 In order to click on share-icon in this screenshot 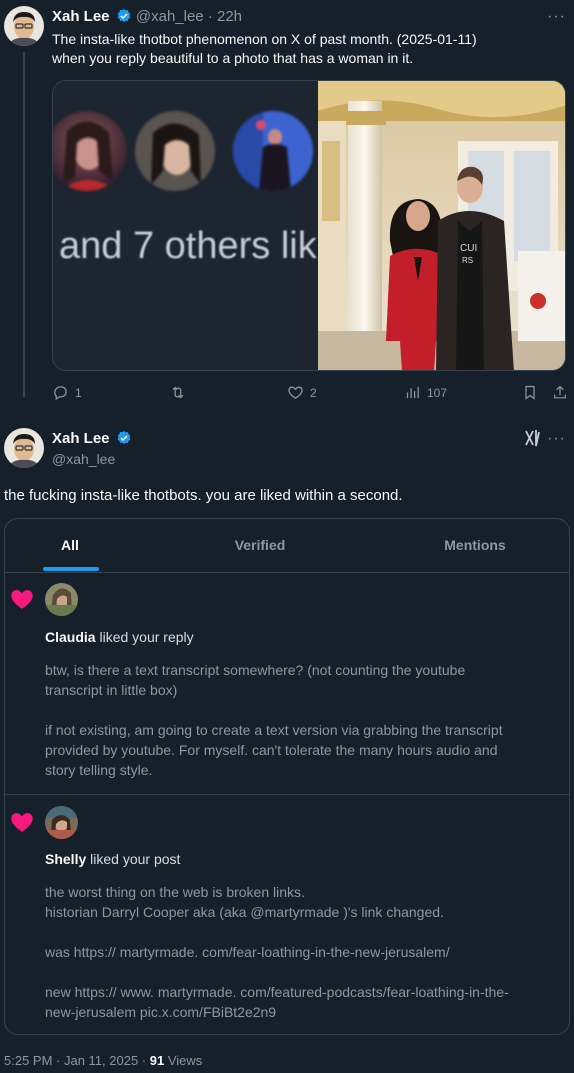, I will do `click(560, 392)`.